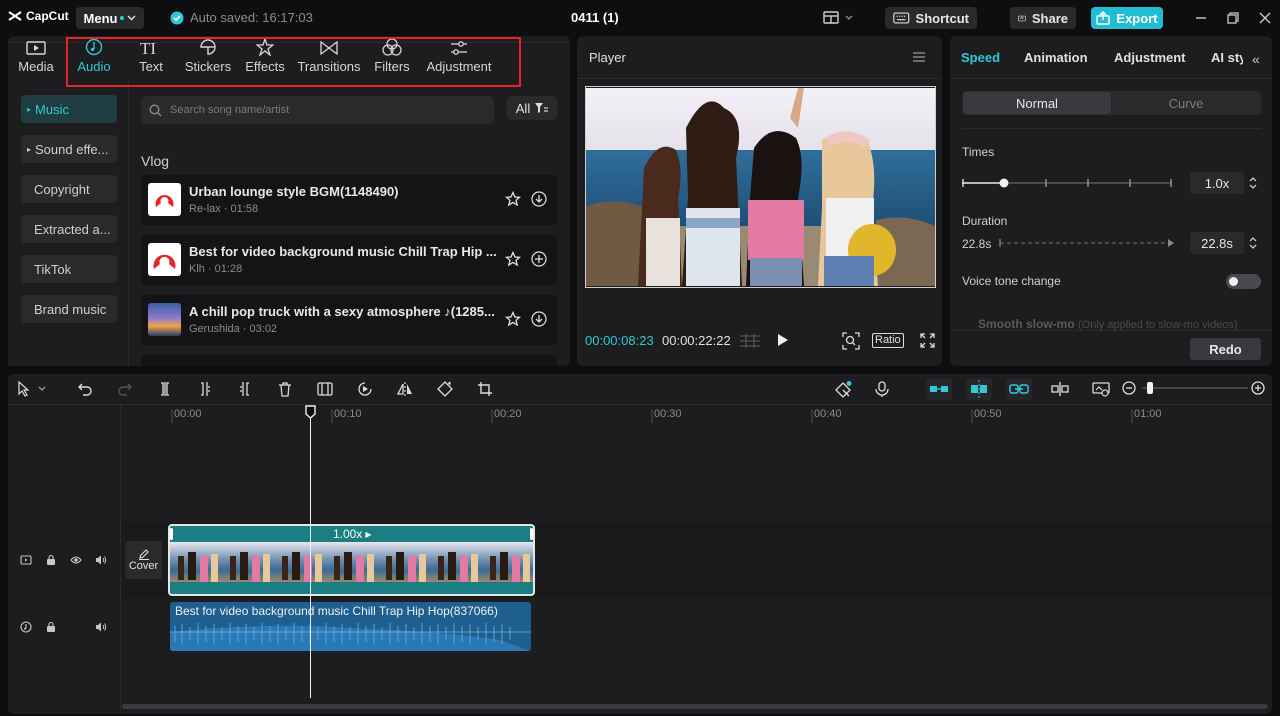  Describe the element at coordinates (1253, 243) in the screenshot. I see `duration-stepper` at that location.